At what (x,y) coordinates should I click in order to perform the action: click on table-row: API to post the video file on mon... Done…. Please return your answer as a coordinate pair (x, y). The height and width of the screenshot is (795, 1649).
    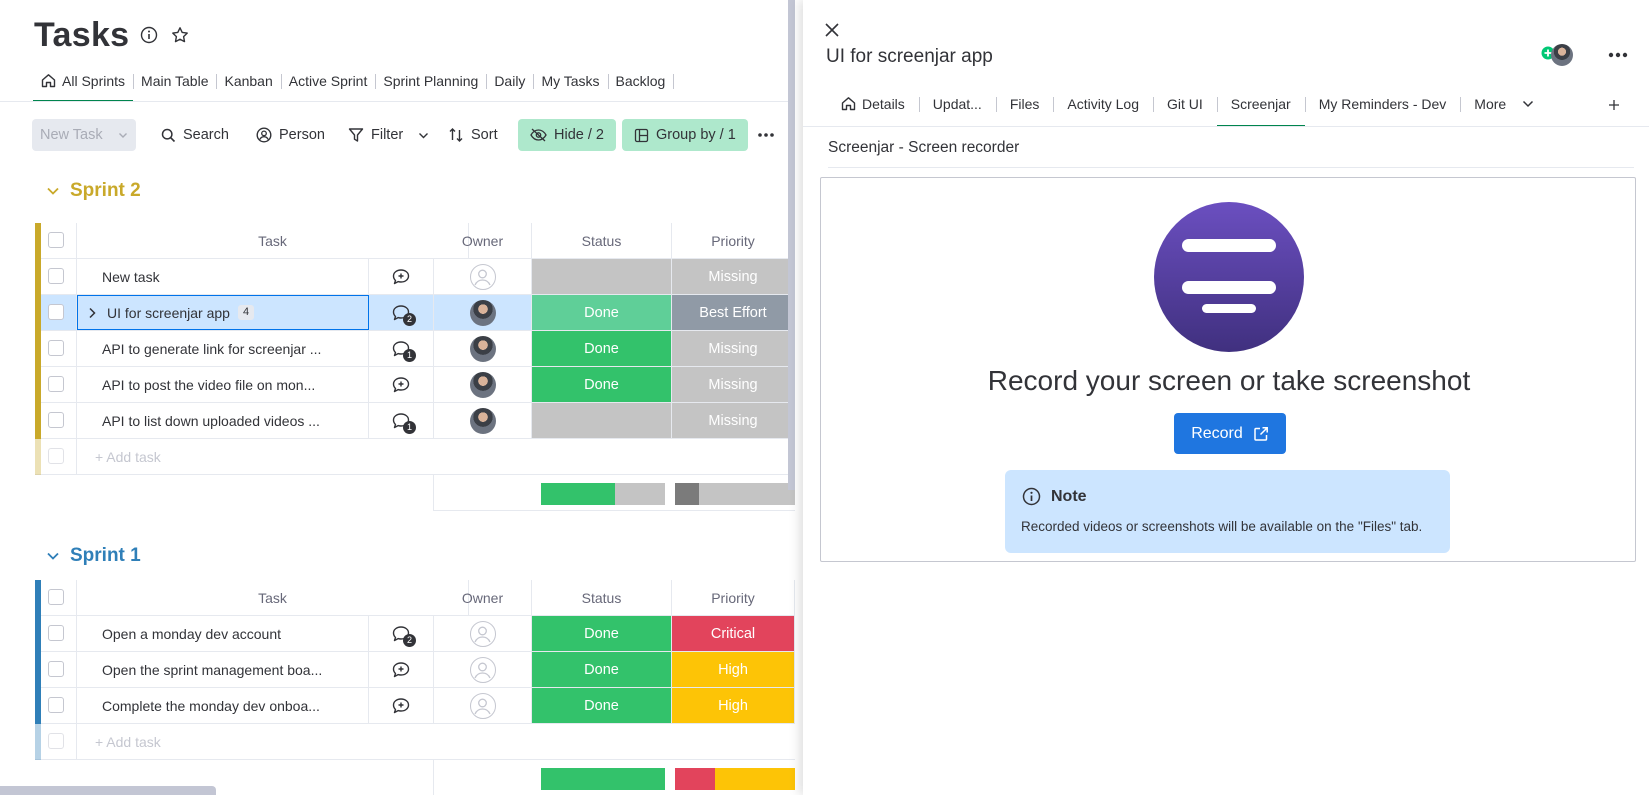
    Looking at the image, I should click on (415, 385).